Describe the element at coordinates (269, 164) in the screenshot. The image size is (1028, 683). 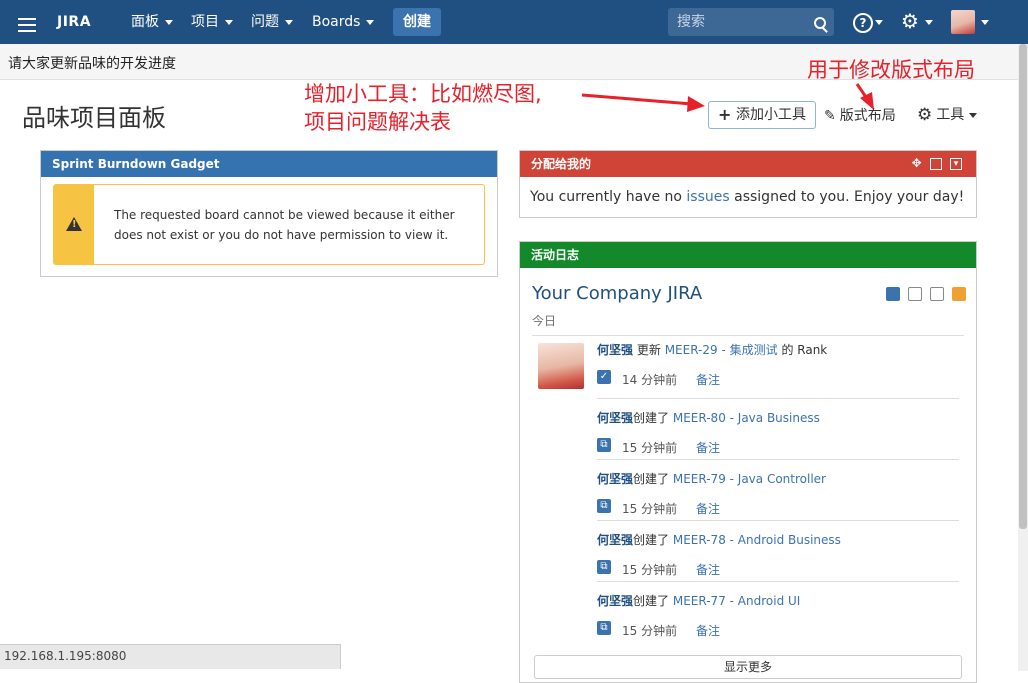
I see `gadget-header-burndown: Sprint Burndown Gadget` at that location.